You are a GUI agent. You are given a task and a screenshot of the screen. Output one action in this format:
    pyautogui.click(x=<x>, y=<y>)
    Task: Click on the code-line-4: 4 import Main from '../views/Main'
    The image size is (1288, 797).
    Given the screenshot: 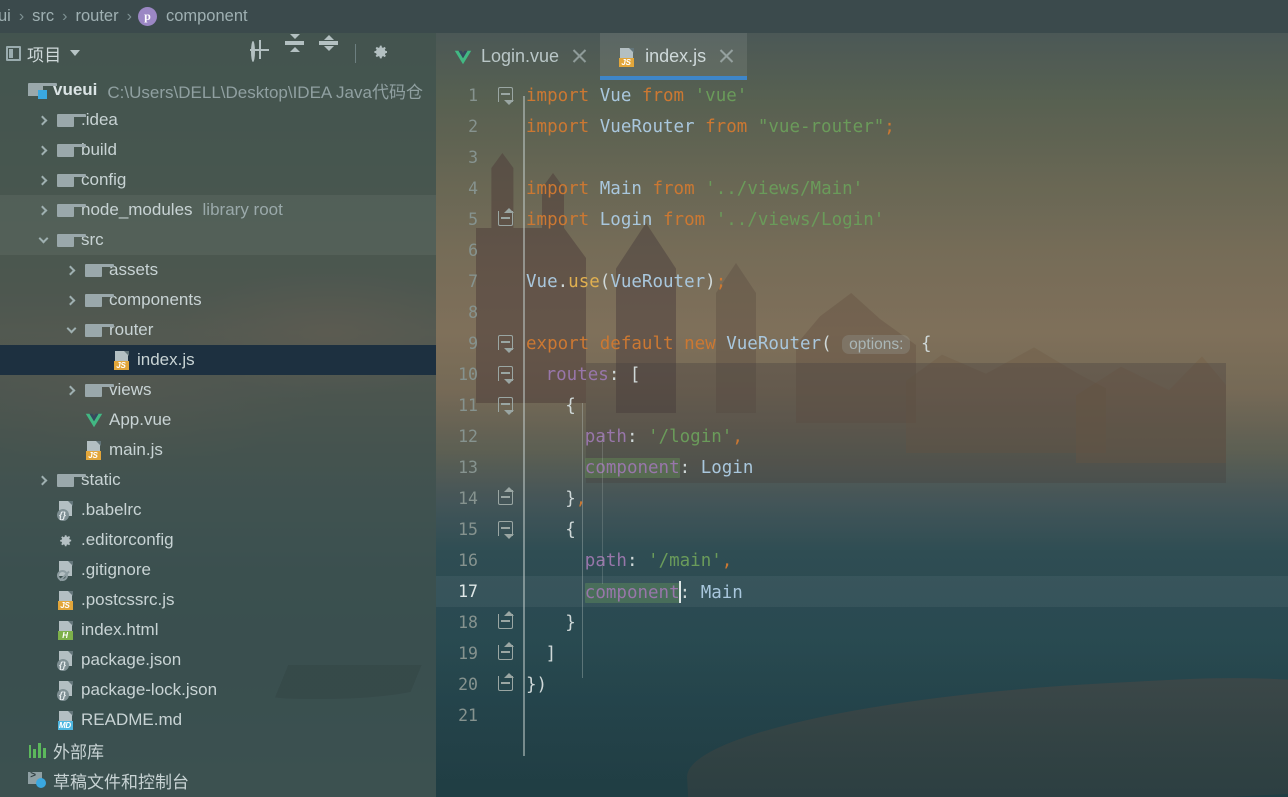 What is the action you would take?
    pyautogui.click(x=862, y=188)
    